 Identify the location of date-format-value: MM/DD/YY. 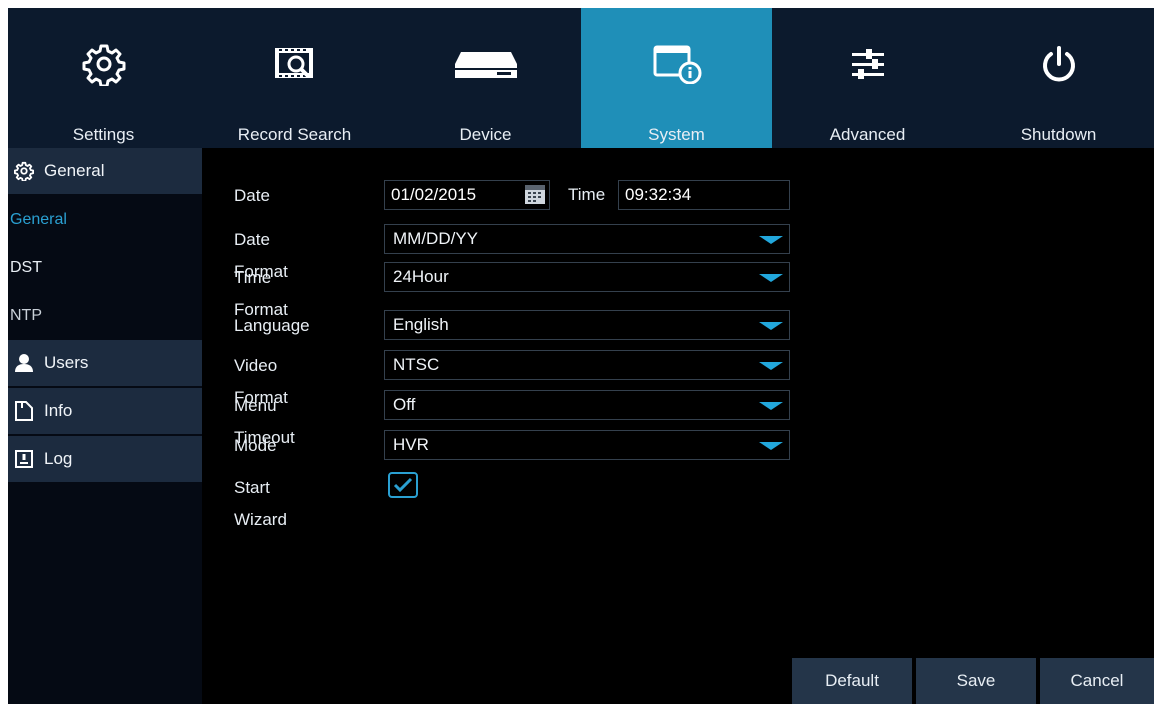
(435, 238).